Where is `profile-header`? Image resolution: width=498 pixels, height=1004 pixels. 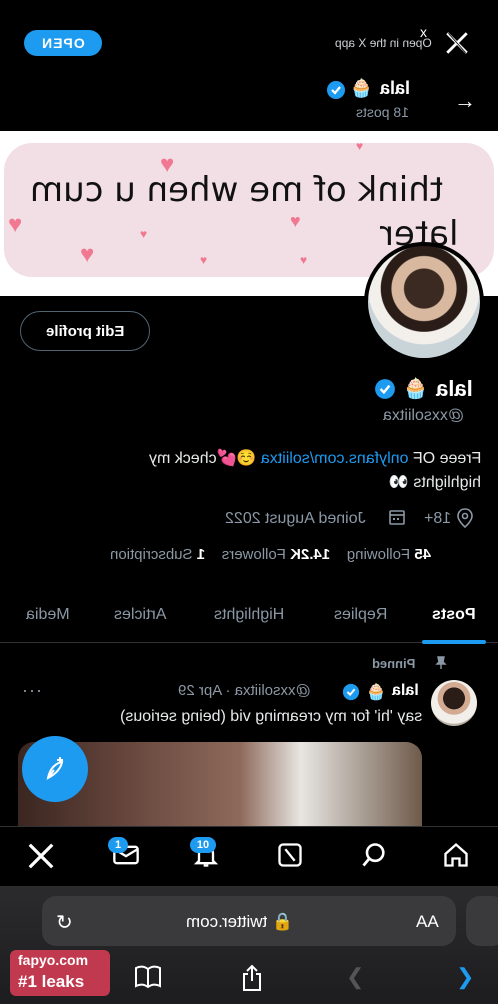
profile-header is located at coordinates (249, 101).